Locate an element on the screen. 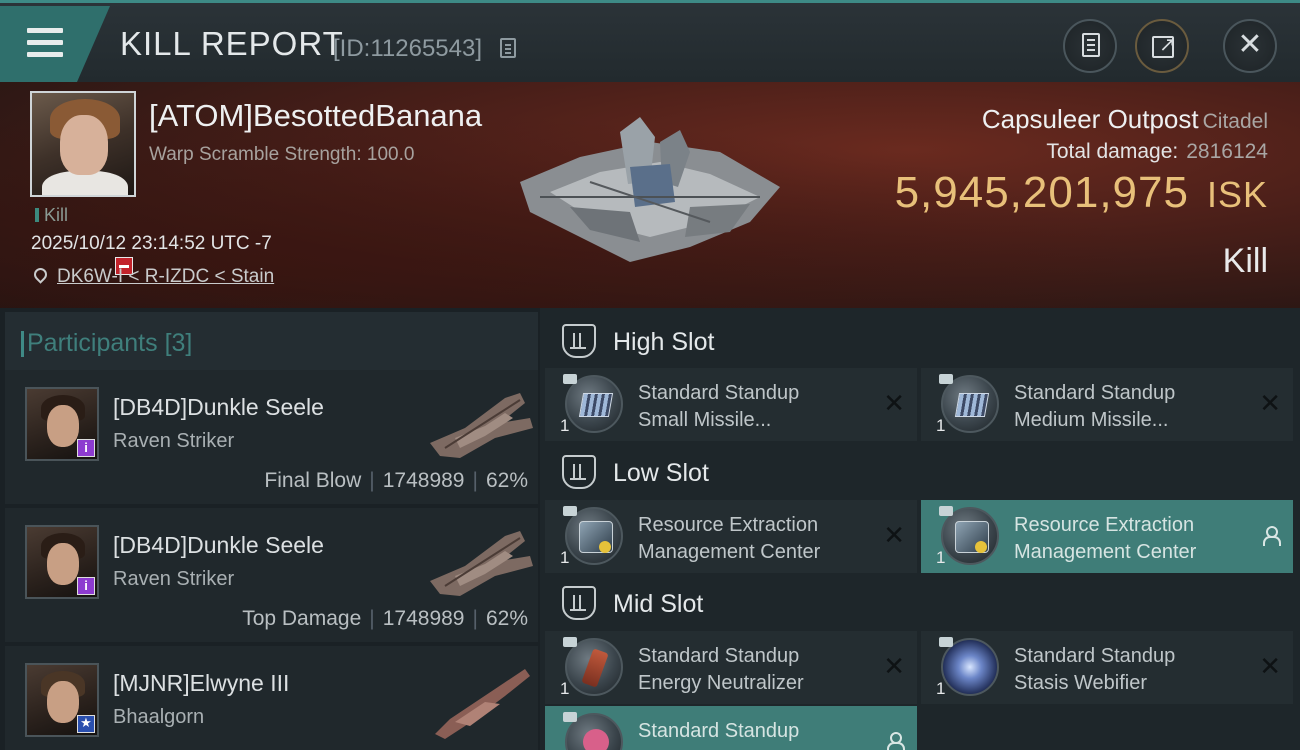 The image size is (1300, 750). high-slot-icon is located at coordinates (579, 341).